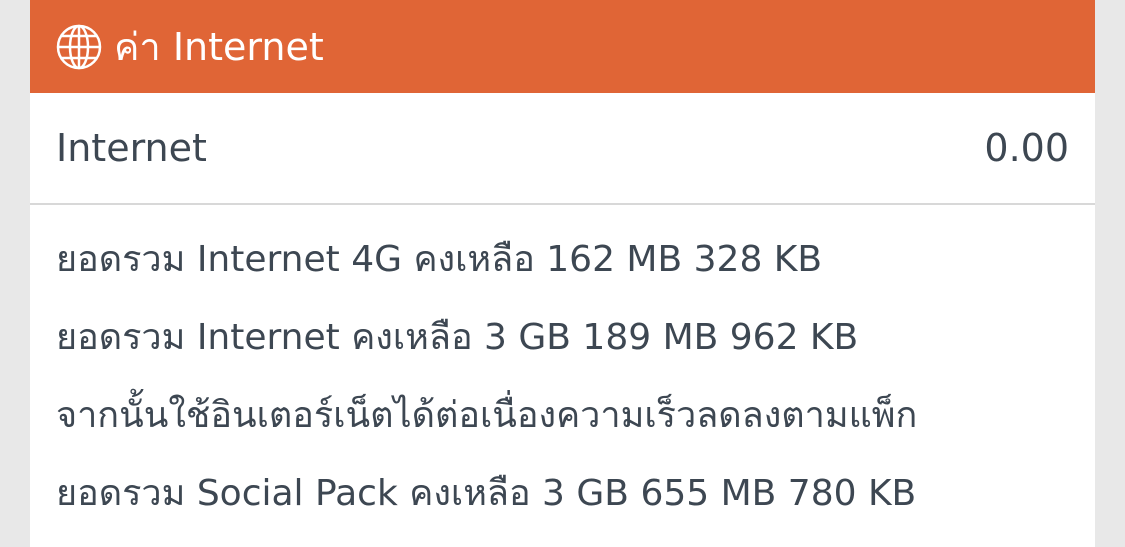 This screenshot has width=1125, height=547. I want to click on globe-icon, so click(79, 47).